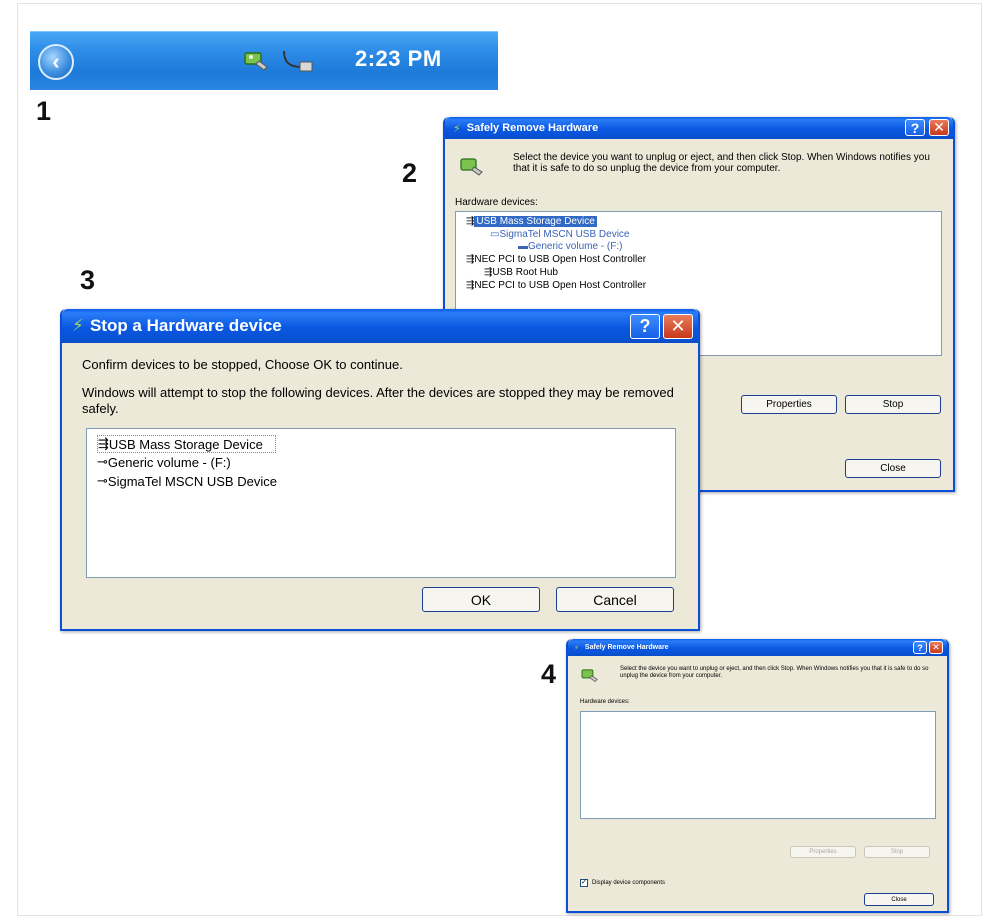  I want to click on taskbar-notification-area: ‹ 2:23 PM, so click(264, 60).